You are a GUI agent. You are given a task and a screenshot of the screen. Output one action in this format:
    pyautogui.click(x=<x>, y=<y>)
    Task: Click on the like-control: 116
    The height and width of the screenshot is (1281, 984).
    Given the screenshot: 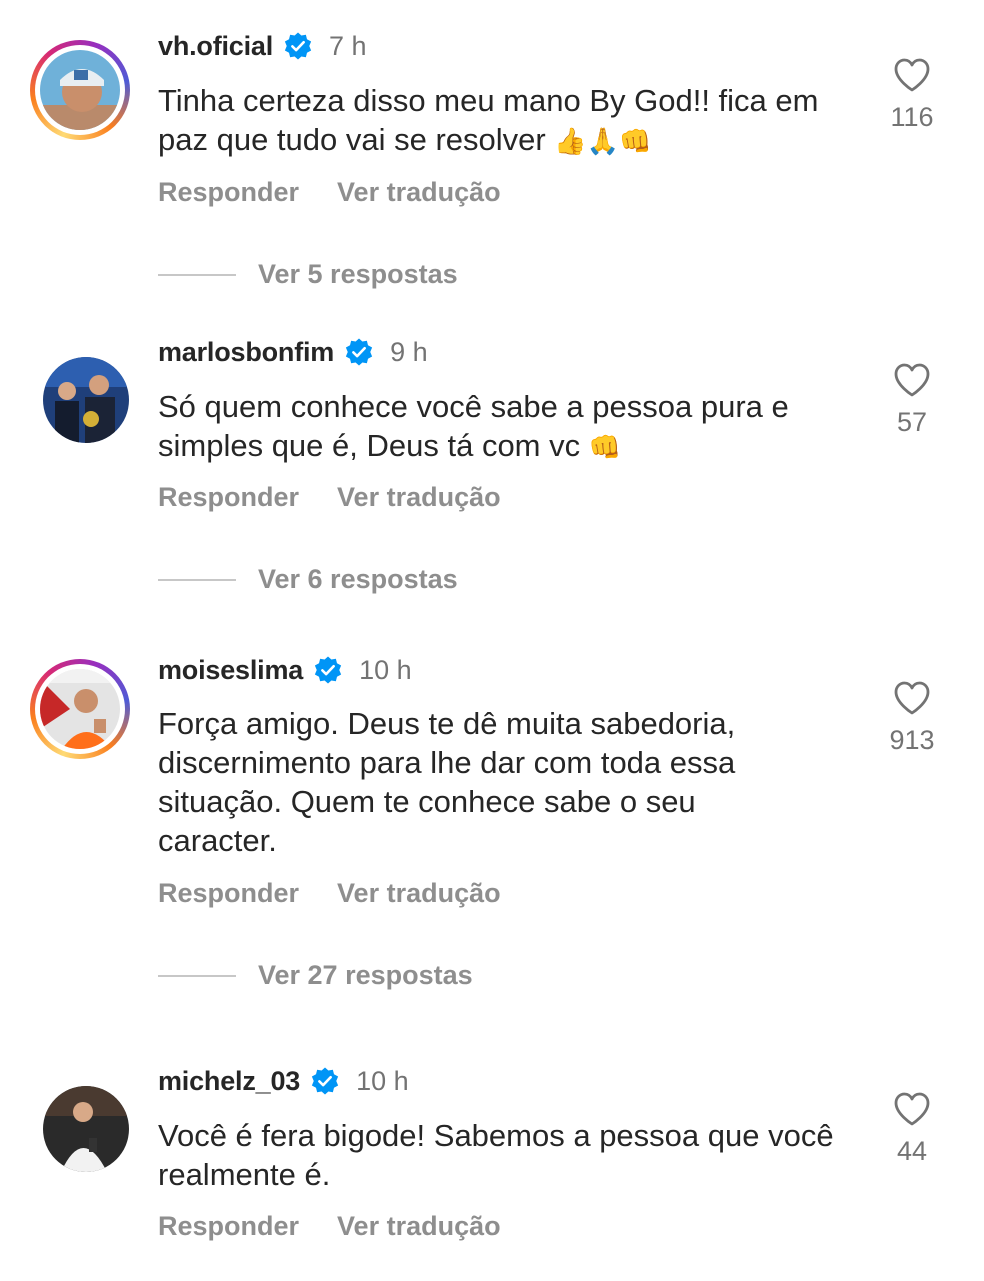 What is the action you would take?
    pyautogui.click(x=912, y=94)
    